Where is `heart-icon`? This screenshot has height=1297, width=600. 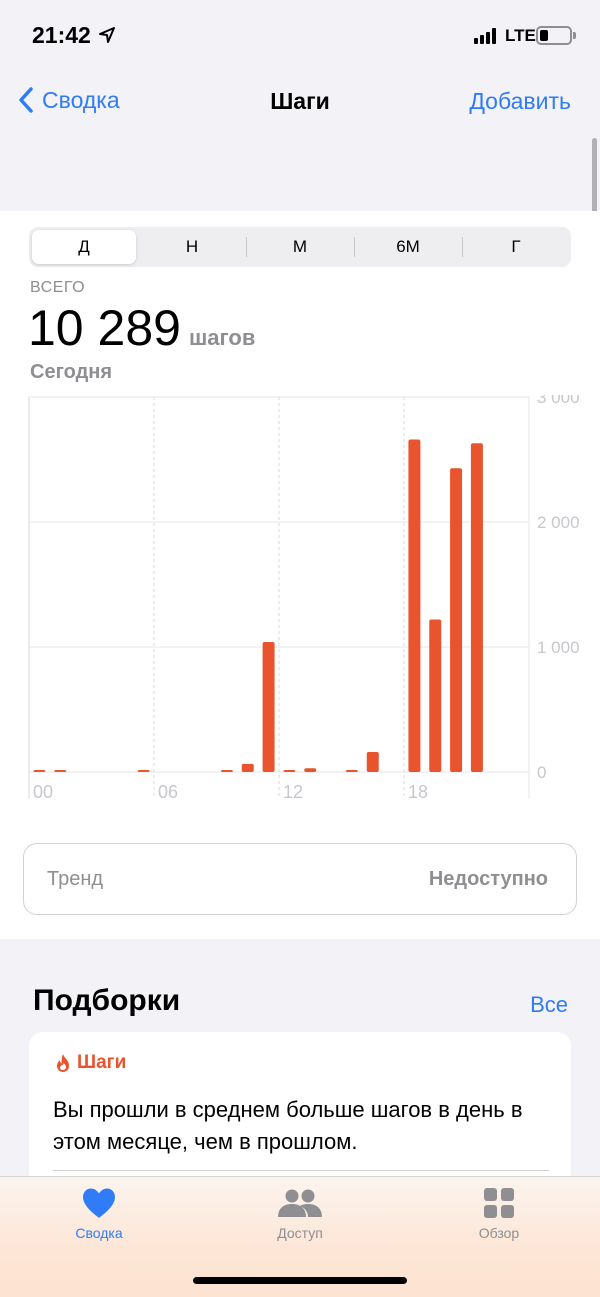 heart-icon is located at coordinates (99, 1203).